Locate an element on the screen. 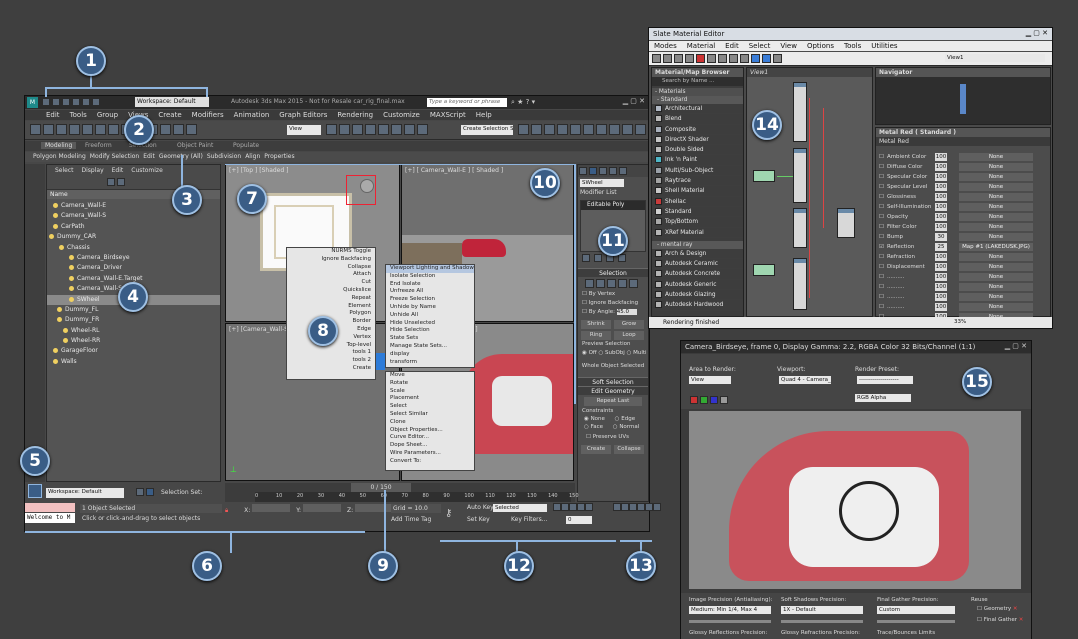 The height and width of the screenshot is (639, 1078). by-angle-checkbox: ☐ is located at coordinates (584, 312).